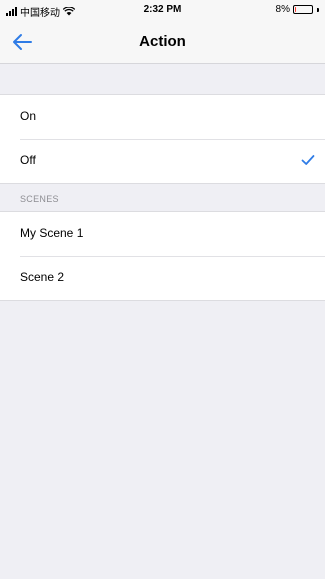  Describe the element at coordinates (52, 233) in the screenshot. I see `scene-label: My Scene 1` at that location.